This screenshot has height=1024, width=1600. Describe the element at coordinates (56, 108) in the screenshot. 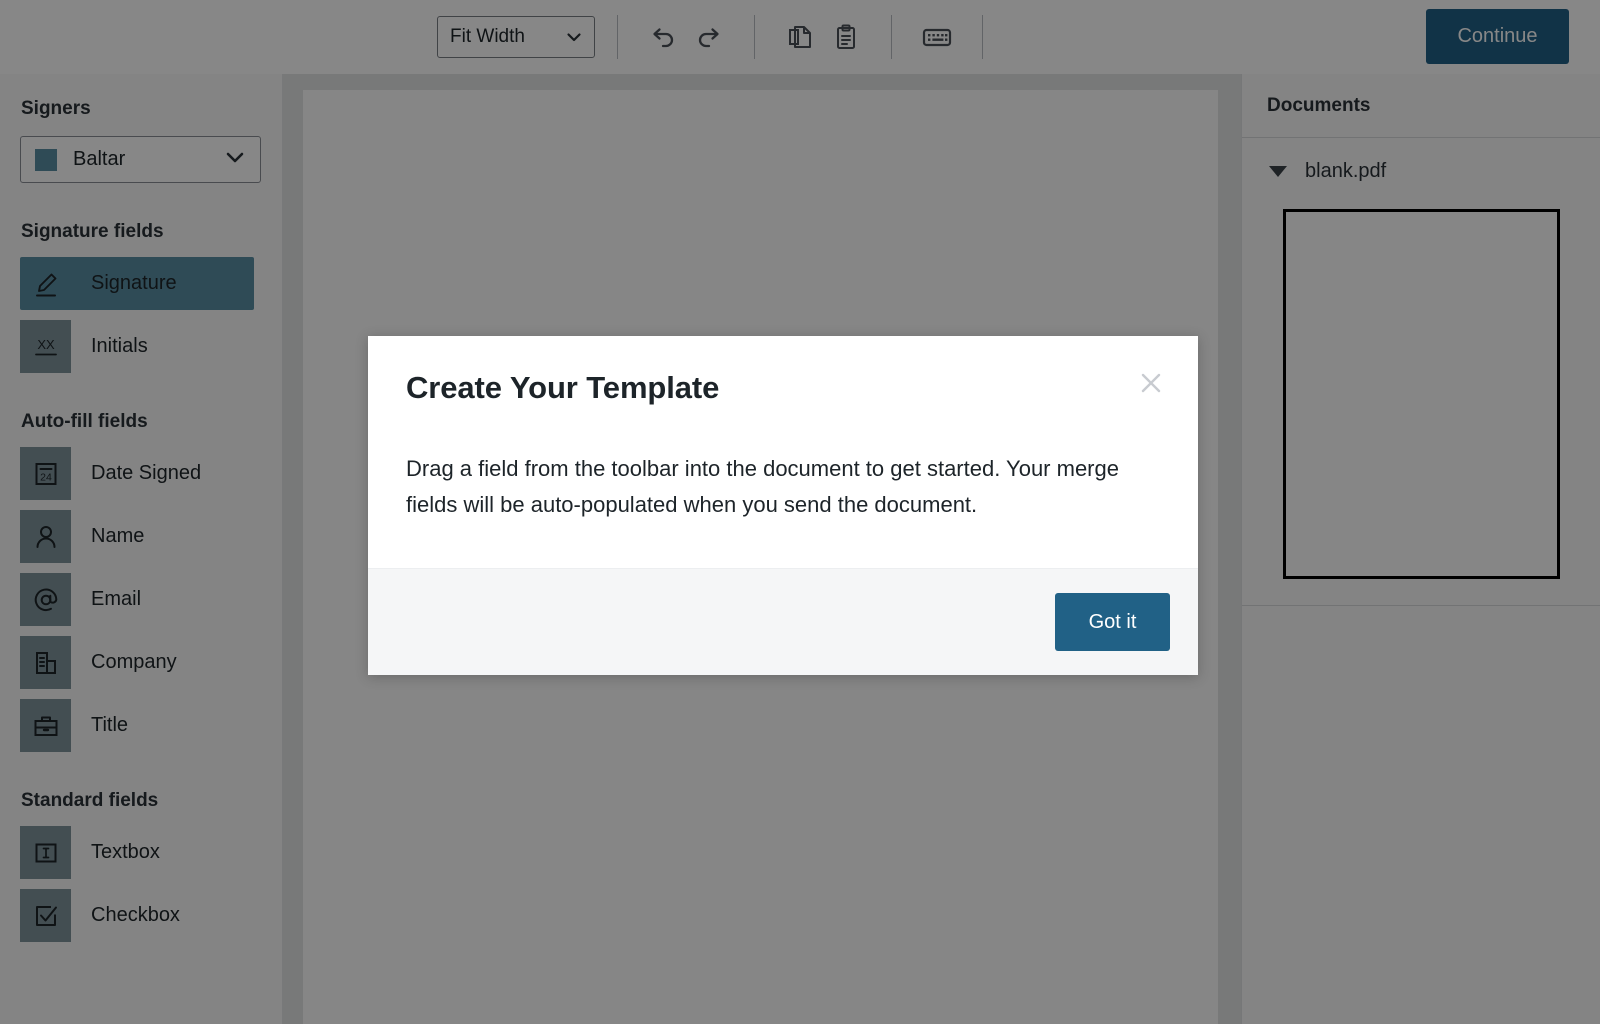

I see `signers-heading: Signers` at that location.